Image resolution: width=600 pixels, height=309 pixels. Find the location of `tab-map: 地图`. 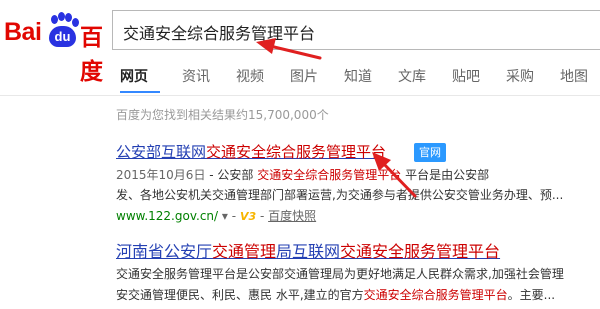

tab-map: 地图 is located at coordinates (574, 76).